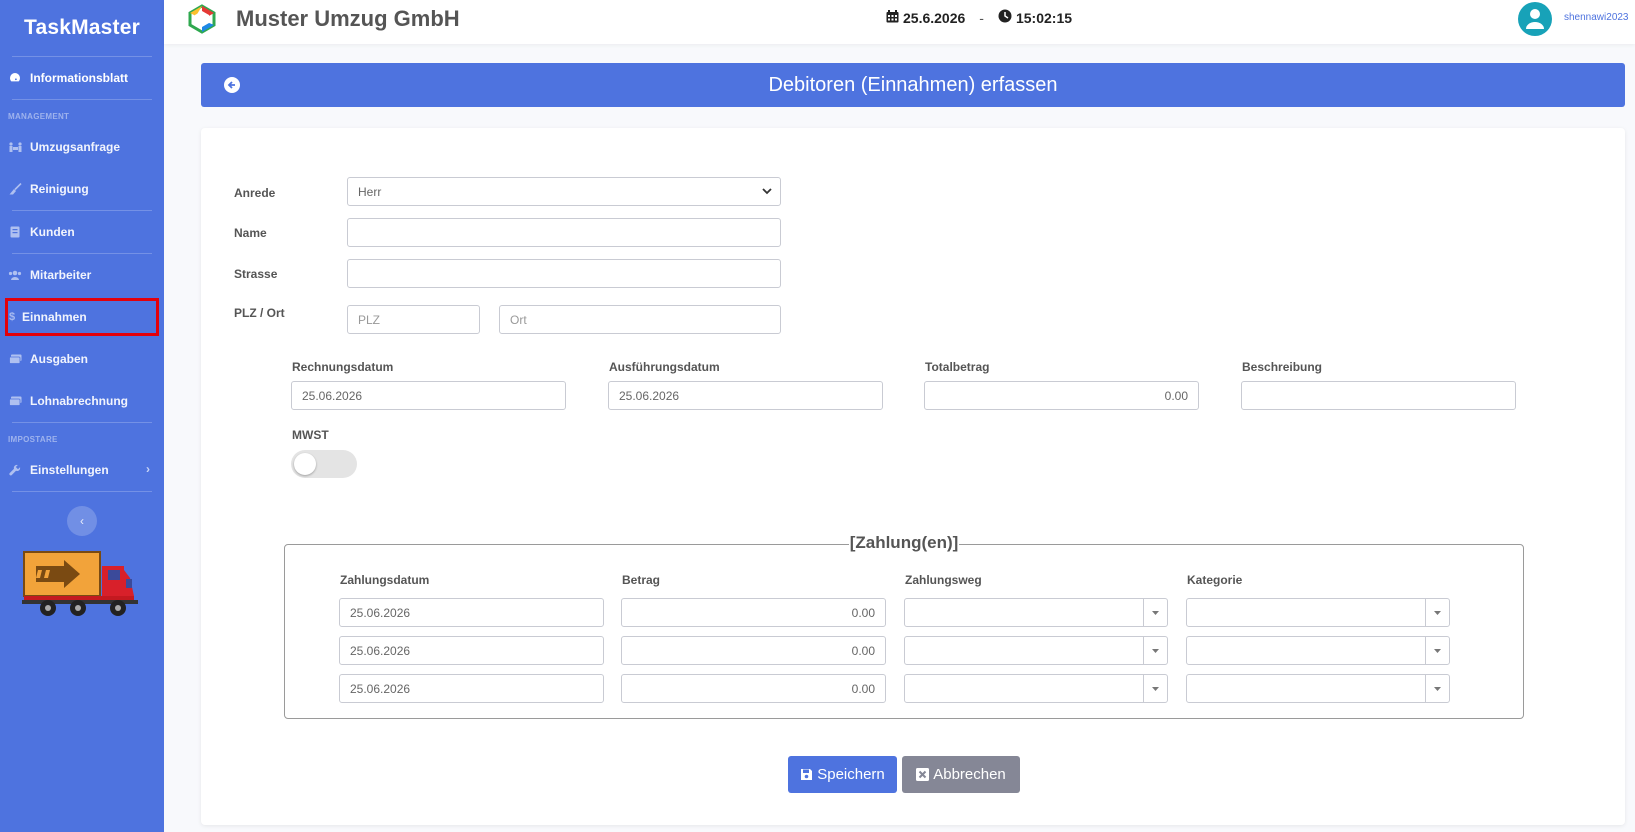 This screenshot has width=1635, height=832. Describe the element at coordinates (1215, 580) in the screenshot. I see `payment-header-category: Kategorie` at that location.